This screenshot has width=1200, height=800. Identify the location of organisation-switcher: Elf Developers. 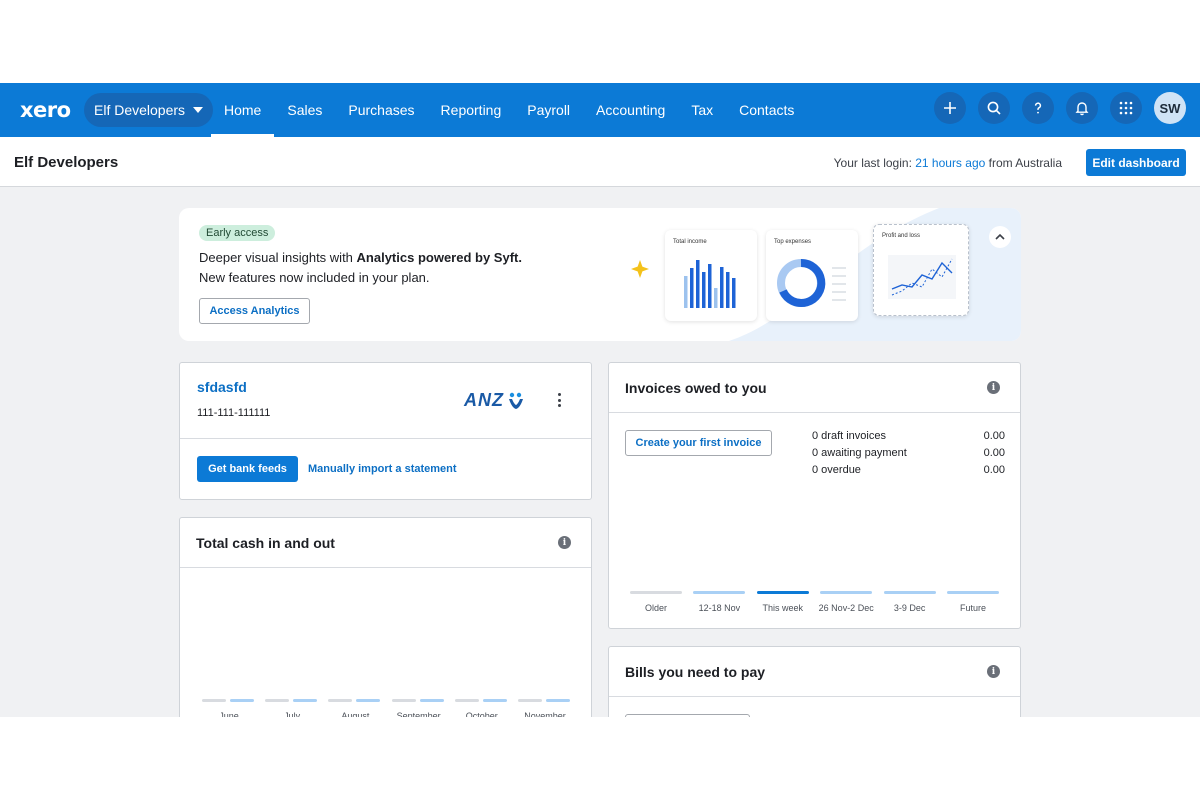
(149, 110).